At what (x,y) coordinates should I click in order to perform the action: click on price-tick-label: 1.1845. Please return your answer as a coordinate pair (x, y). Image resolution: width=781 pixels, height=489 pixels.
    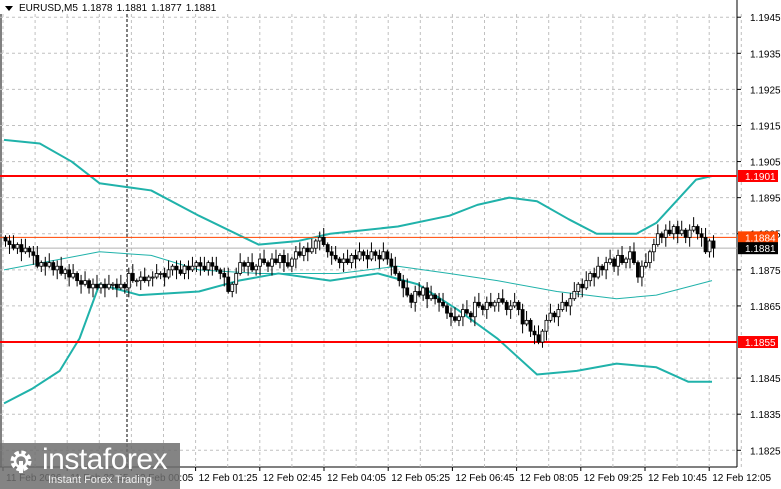
    Looking at the image, I should click on (765, 379).